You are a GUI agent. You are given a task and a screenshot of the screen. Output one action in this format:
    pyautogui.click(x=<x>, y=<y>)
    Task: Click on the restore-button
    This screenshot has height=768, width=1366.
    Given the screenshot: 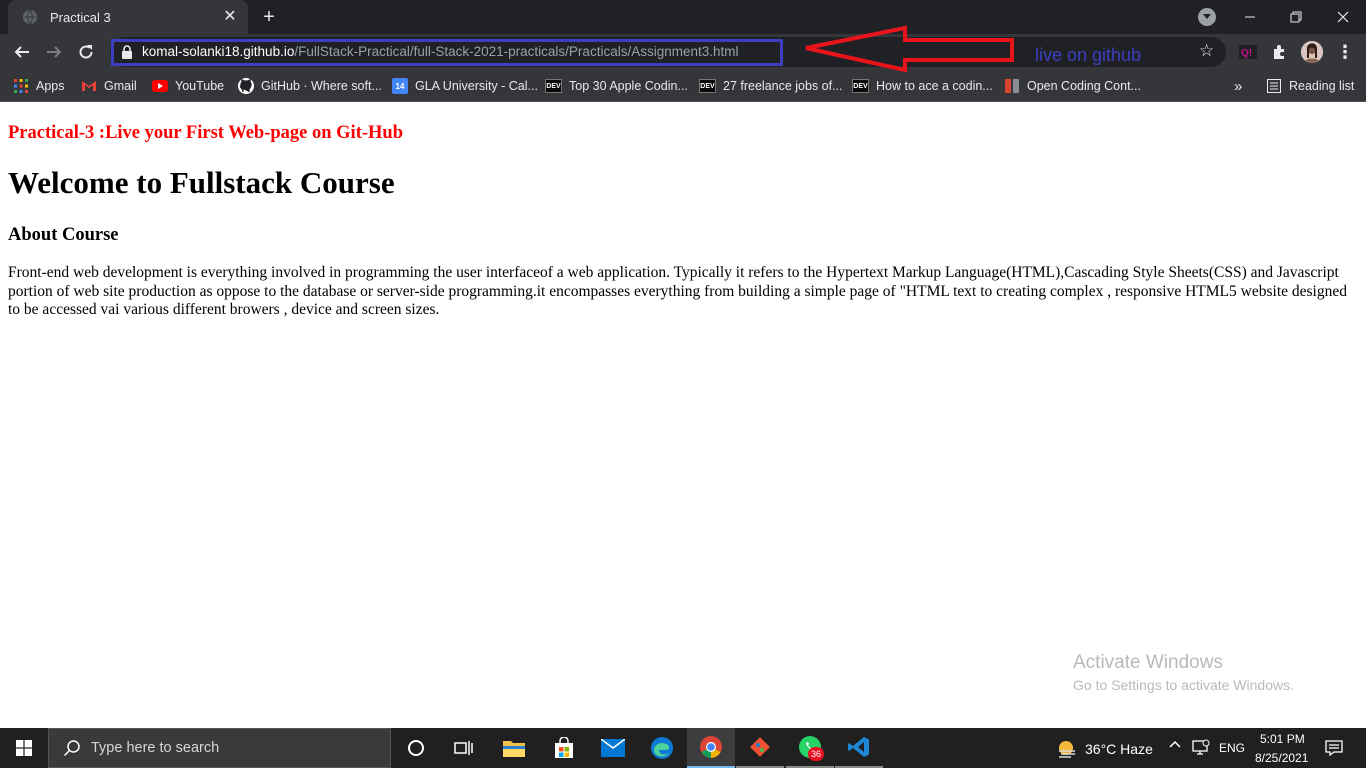 What is the action you would take?
    pyautogui.click(x=1296, y=17)
    